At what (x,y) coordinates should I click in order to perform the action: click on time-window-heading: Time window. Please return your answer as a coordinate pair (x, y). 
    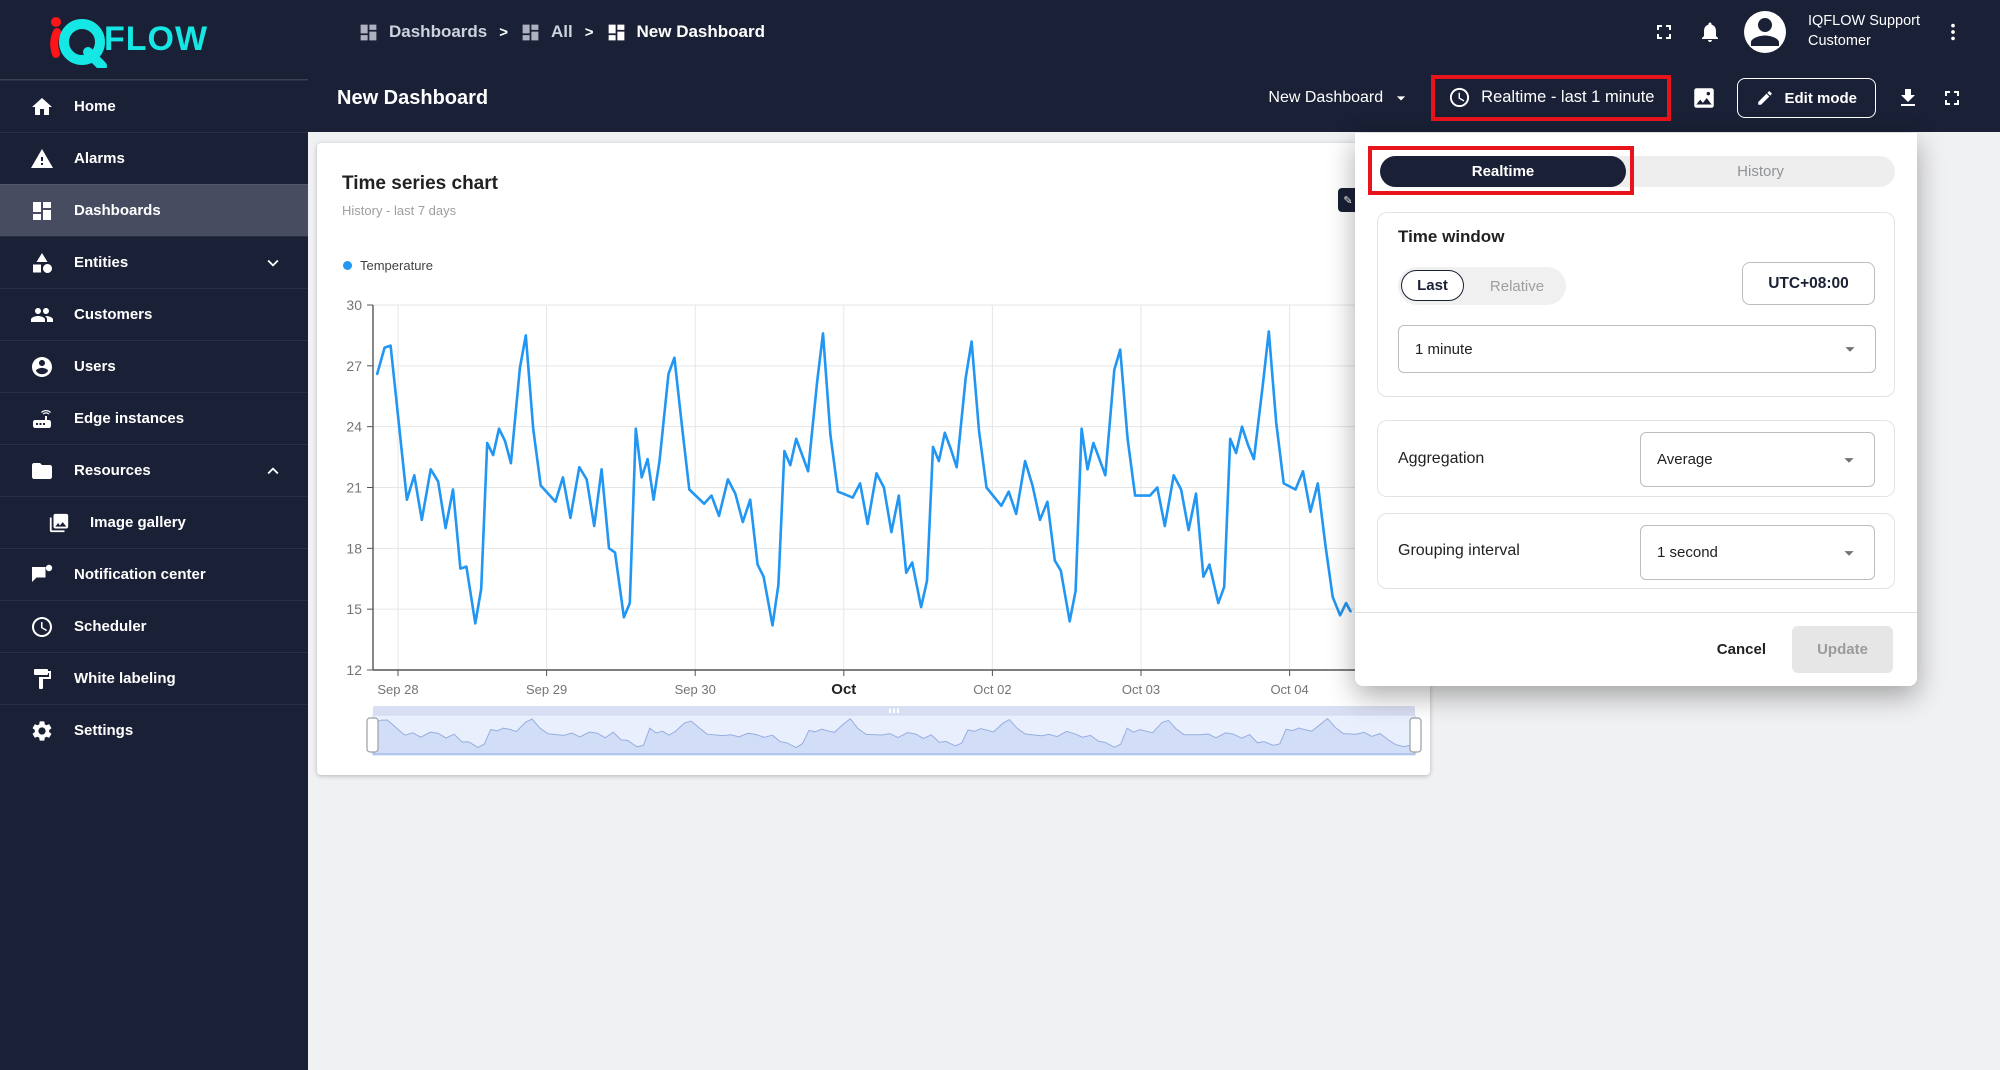
    Looking at the image, I should click on (1451, 236).